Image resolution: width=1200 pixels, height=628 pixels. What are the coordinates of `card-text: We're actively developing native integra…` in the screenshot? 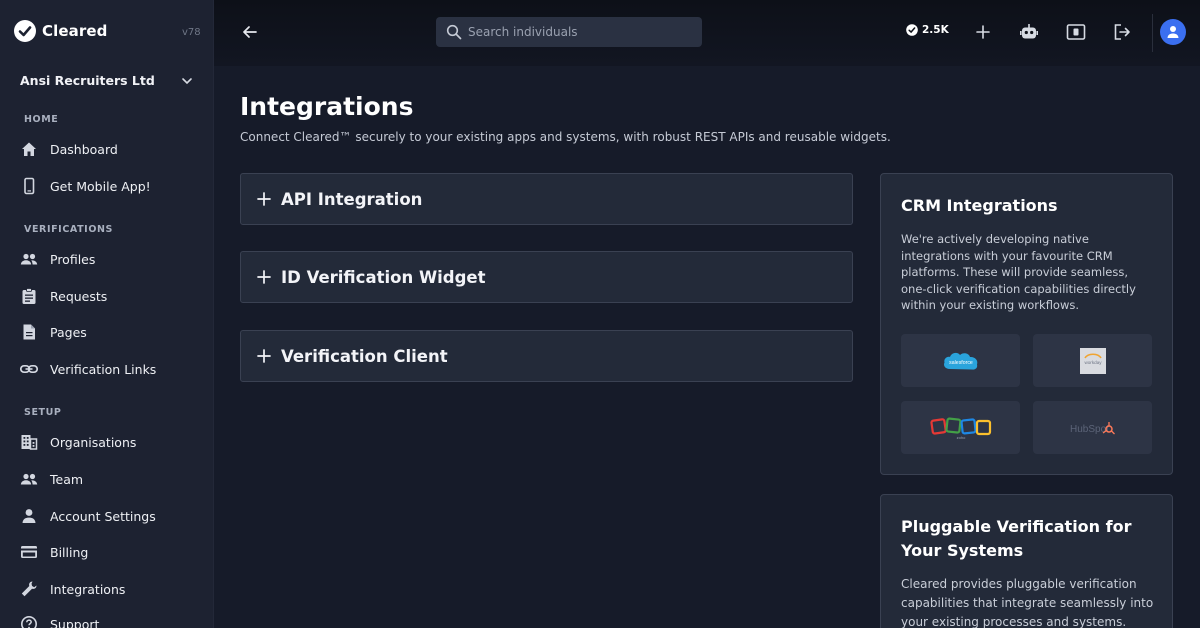 It's located at (1018, 272).